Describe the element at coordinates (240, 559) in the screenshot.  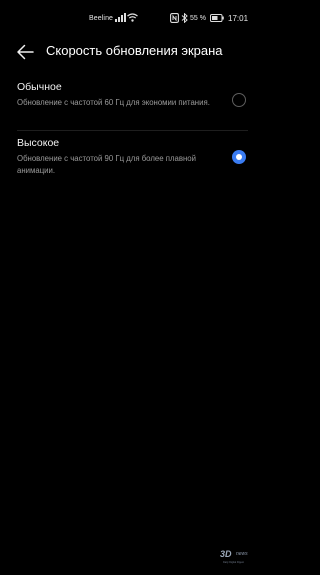
I see `watermark-logo: 3D news Daily Digital Digest` at that location.